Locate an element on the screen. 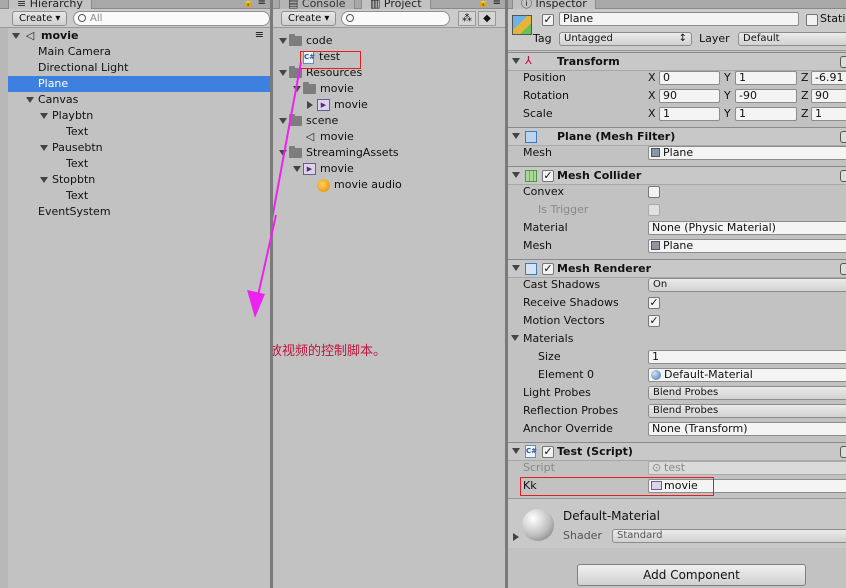 The image size is (846, 588). hierarchy-search-input: All is located at coordinates (171, 18).